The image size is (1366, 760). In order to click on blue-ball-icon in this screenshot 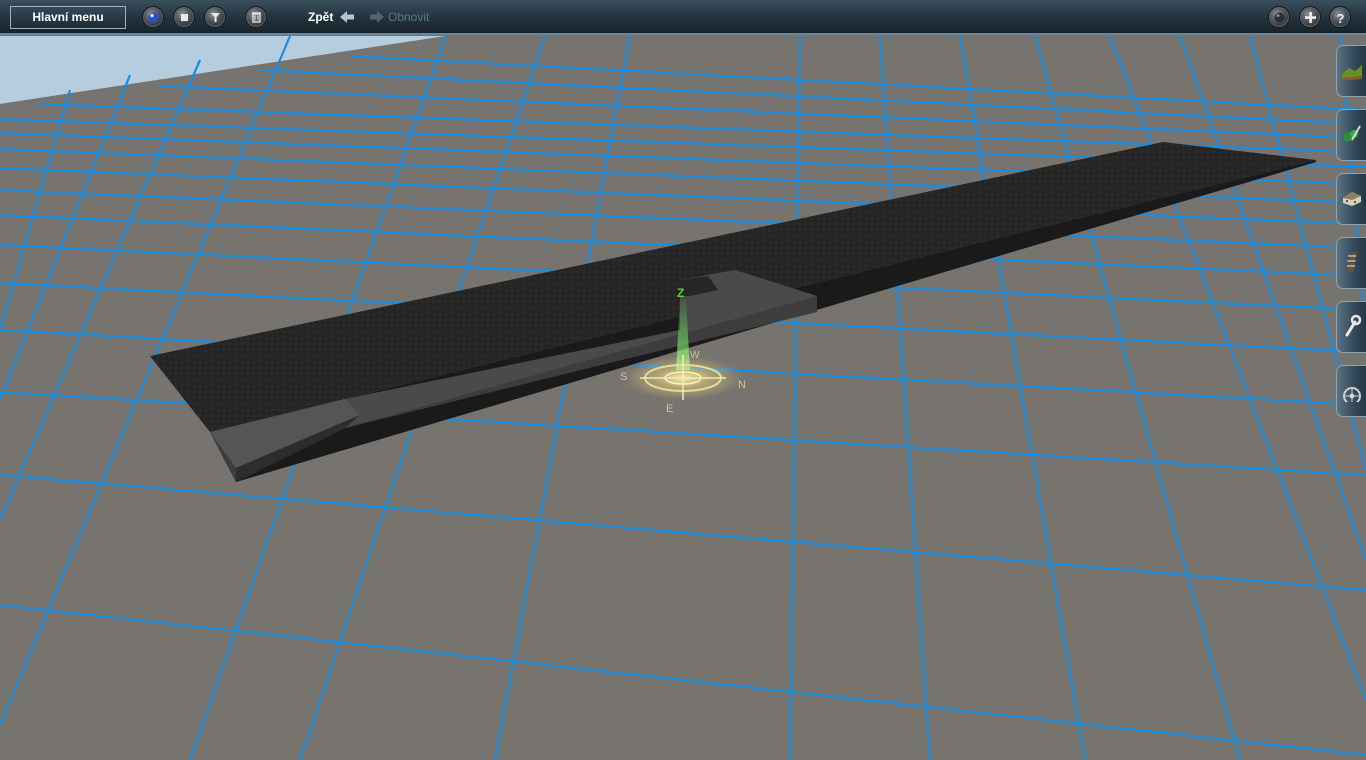, I will do `click(153, 17)`.